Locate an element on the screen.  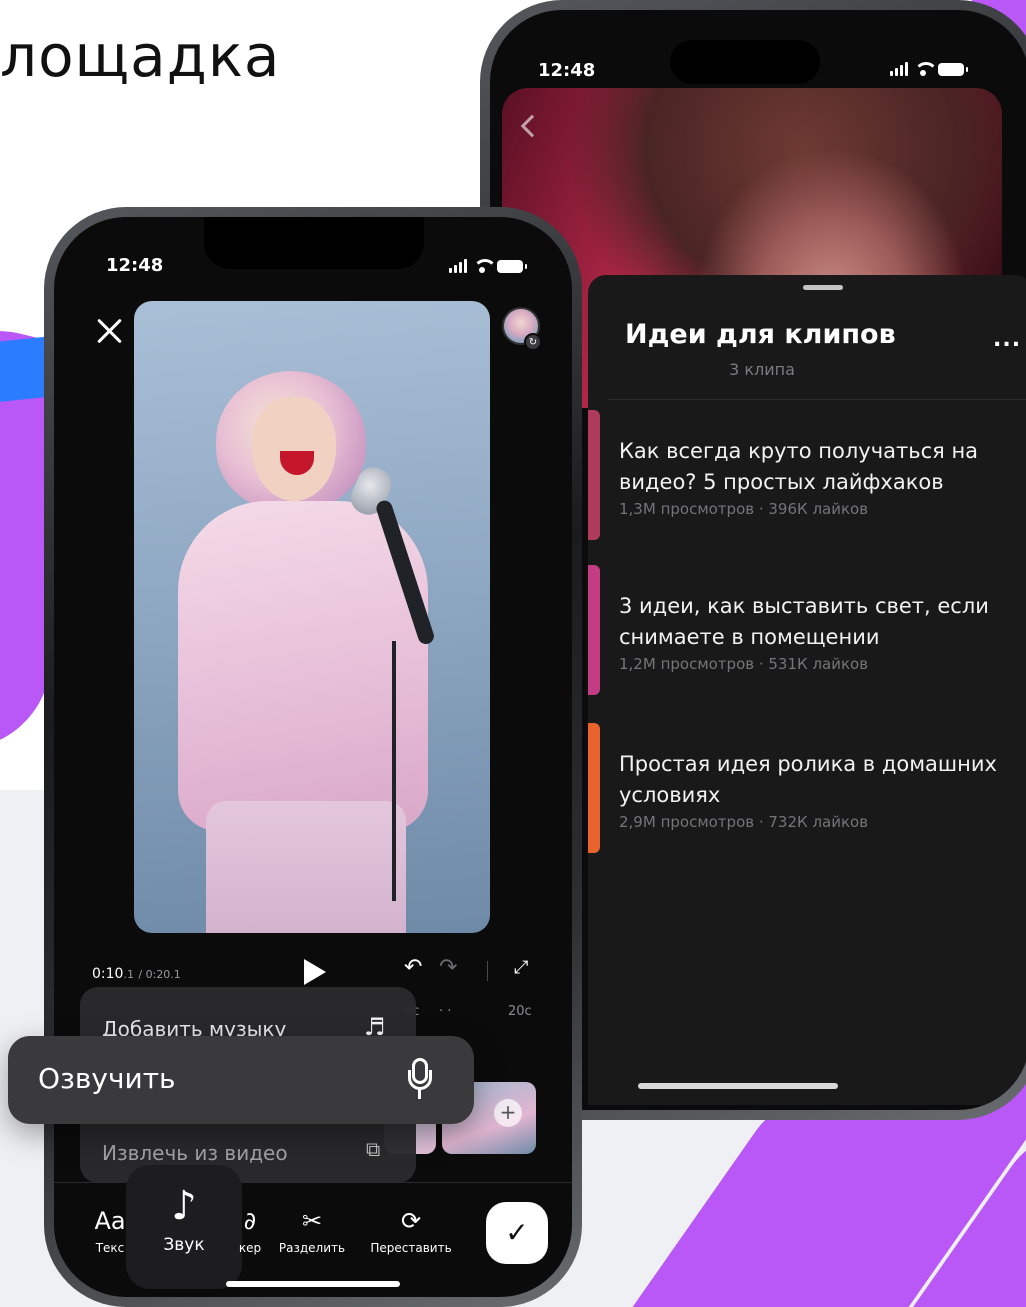
tool-sticker: ∂ кер is located at coordinates (250, 1231).